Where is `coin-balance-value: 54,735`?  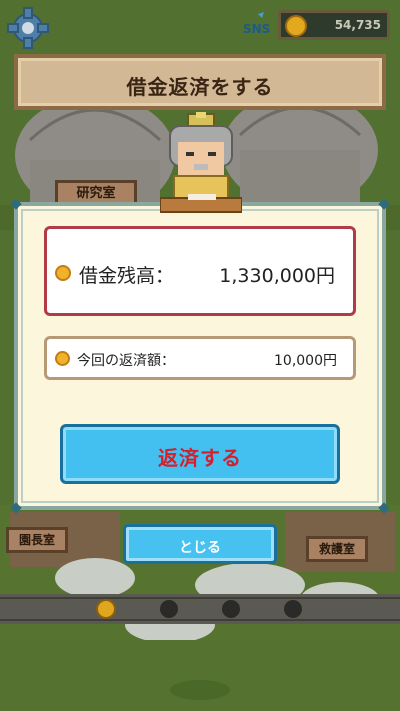
coin-balance-value: 54,735 is located at coordinates (357, 25).